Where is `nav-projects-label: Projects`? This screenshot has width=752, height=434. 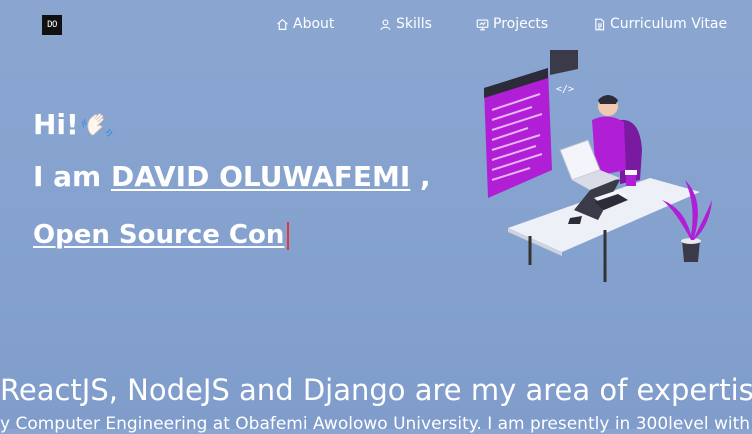 nav-projects-label: Projects is located at coordinates (521, 24).